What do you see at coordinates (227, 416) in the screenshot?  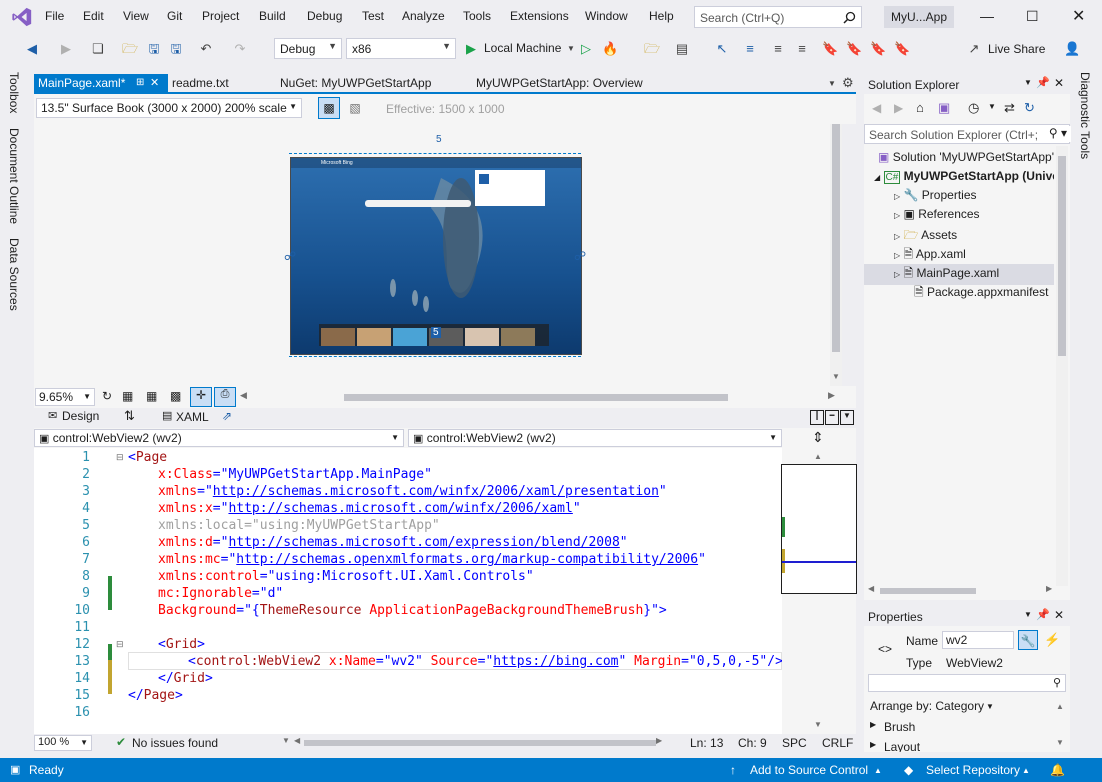 I see `popout-xaml-icon: ⇗` at bounding box center [227, 416].